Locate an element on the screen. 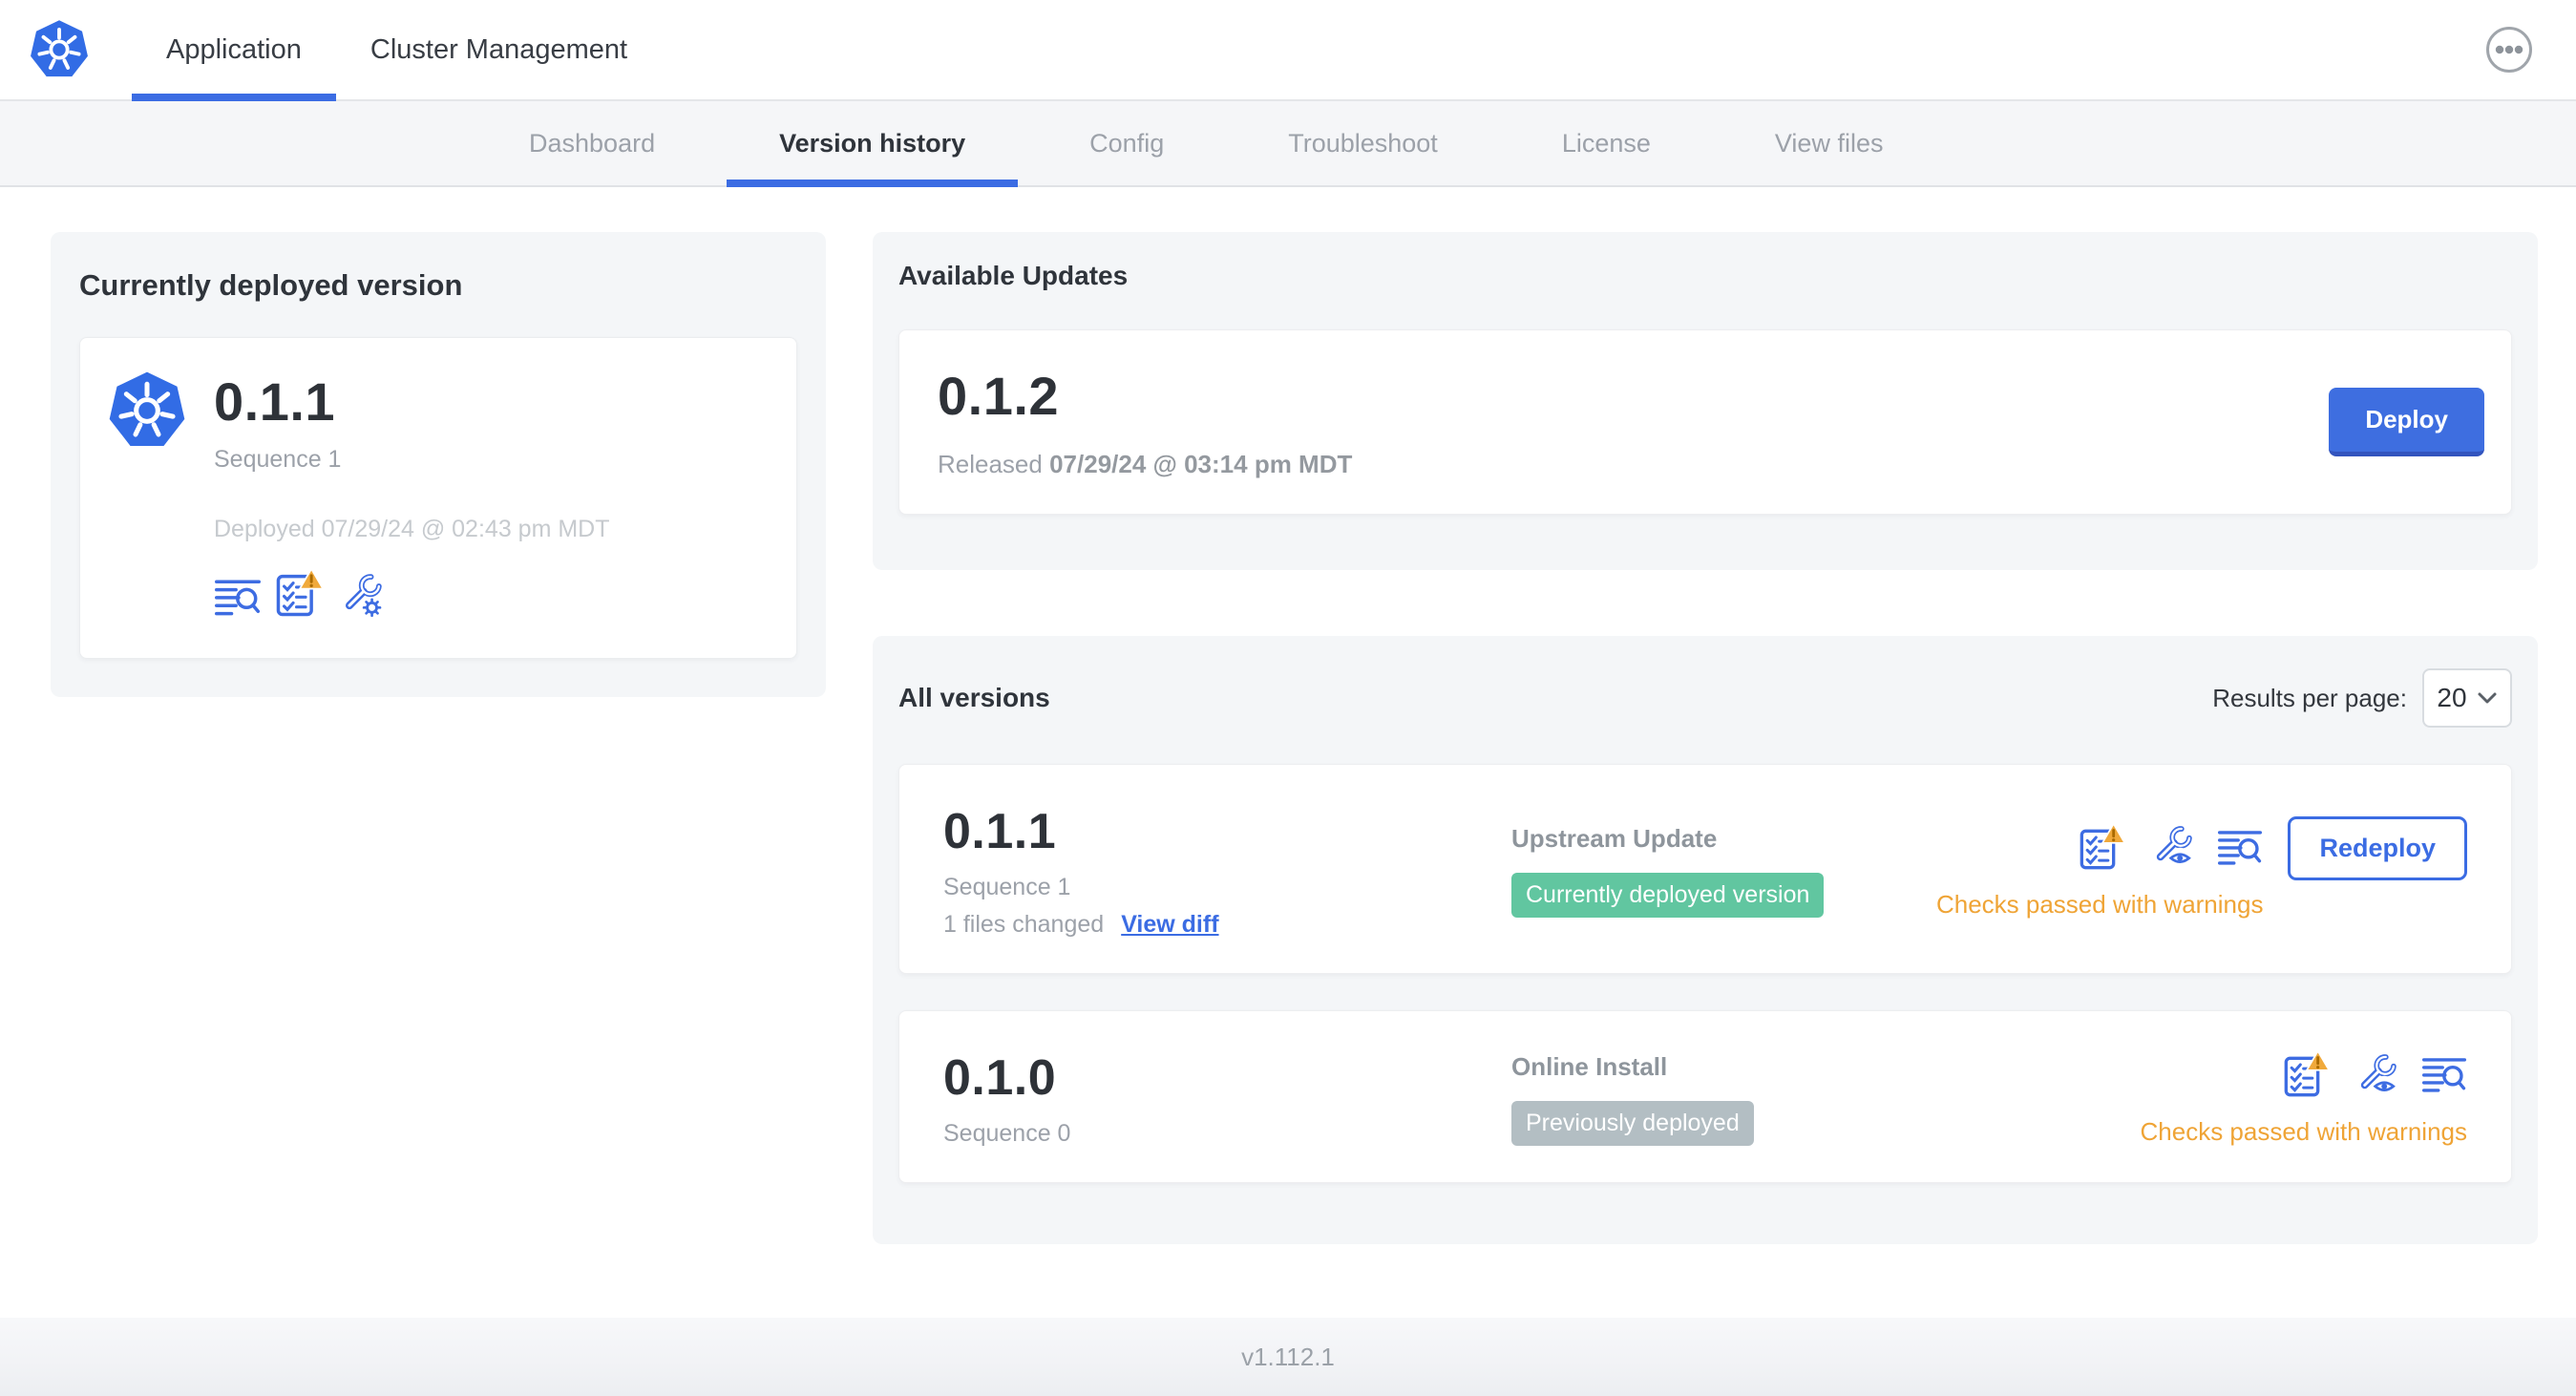  tab-dashboard: Dashboard is located at coordinates (591, 143).